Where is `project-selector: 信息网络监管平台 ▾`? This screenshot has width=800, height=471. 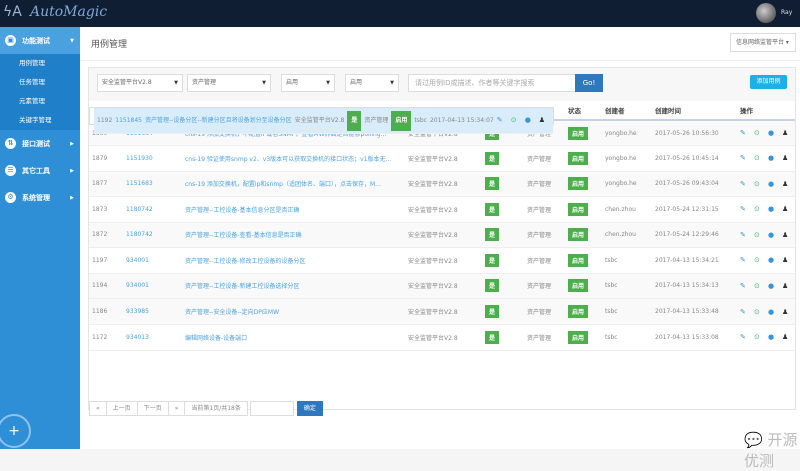 project-selector: 信息网络监管平台 ▾ is located at coordinates (763, 42).